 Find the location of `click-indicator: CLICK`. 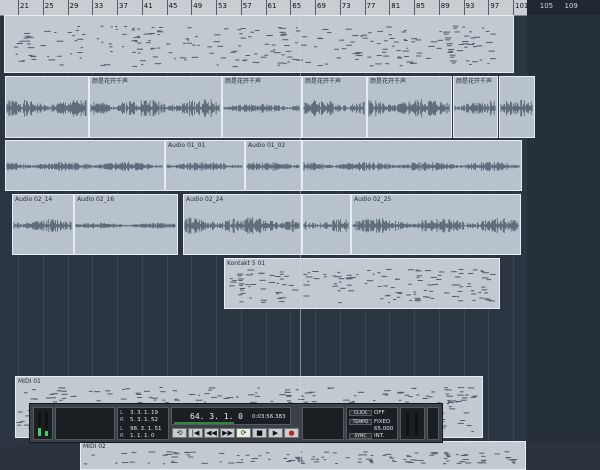

click-indicator: CLICK is located at coordinates (360, 413).